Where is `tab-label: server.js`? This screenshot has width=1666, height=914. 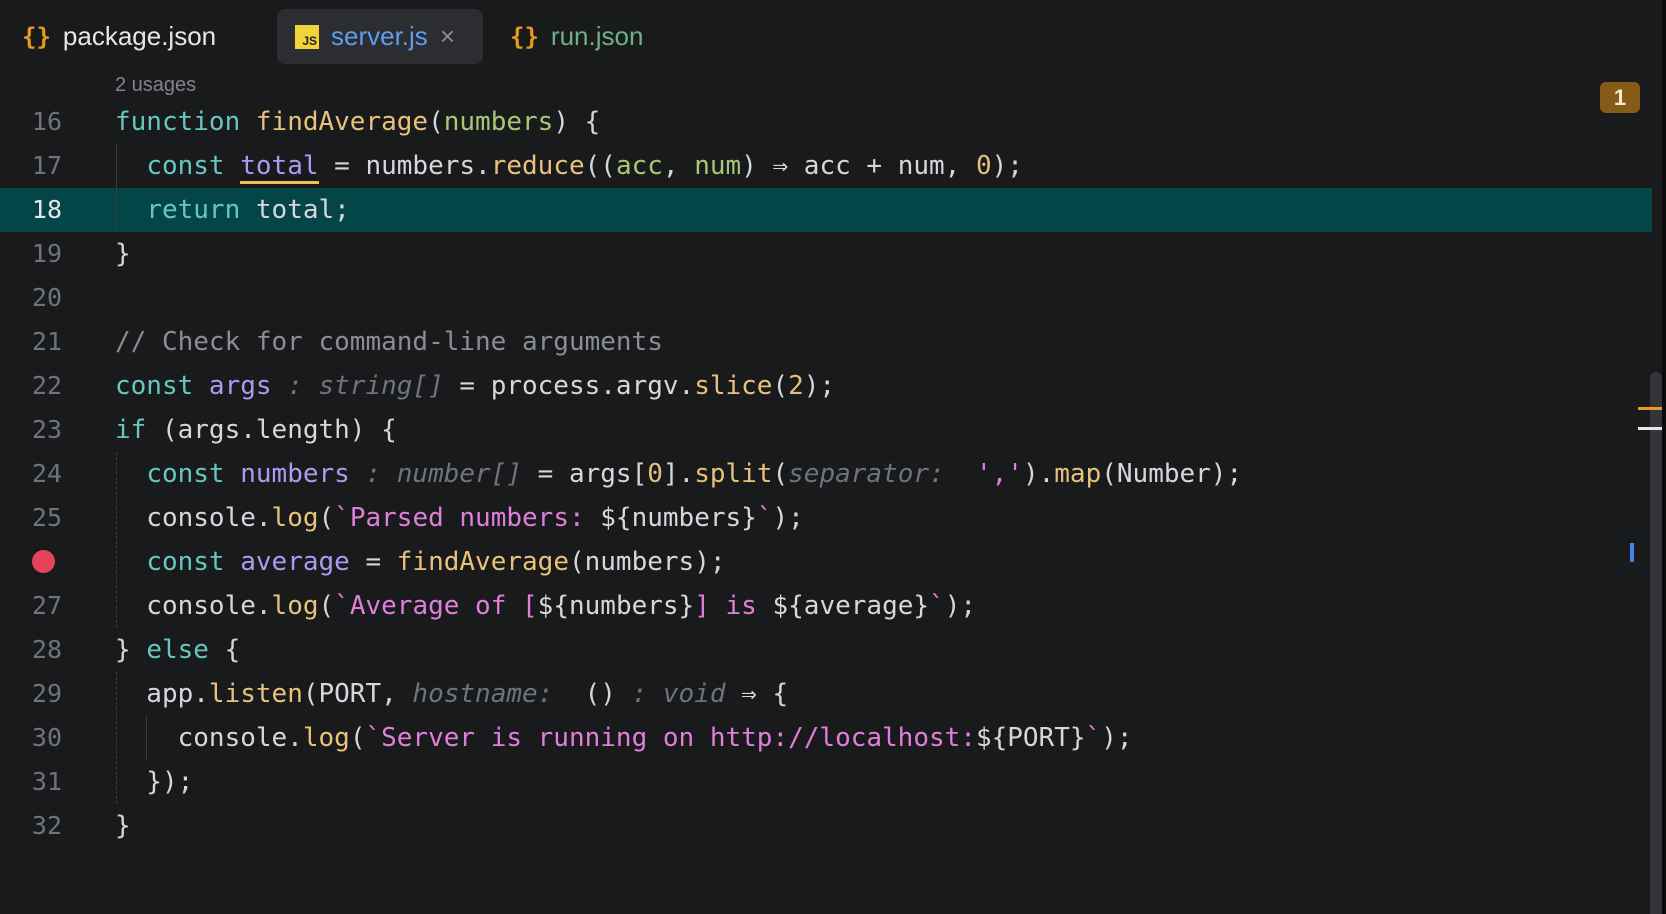 tab-label: server.js is located at coordinates (379, 36).